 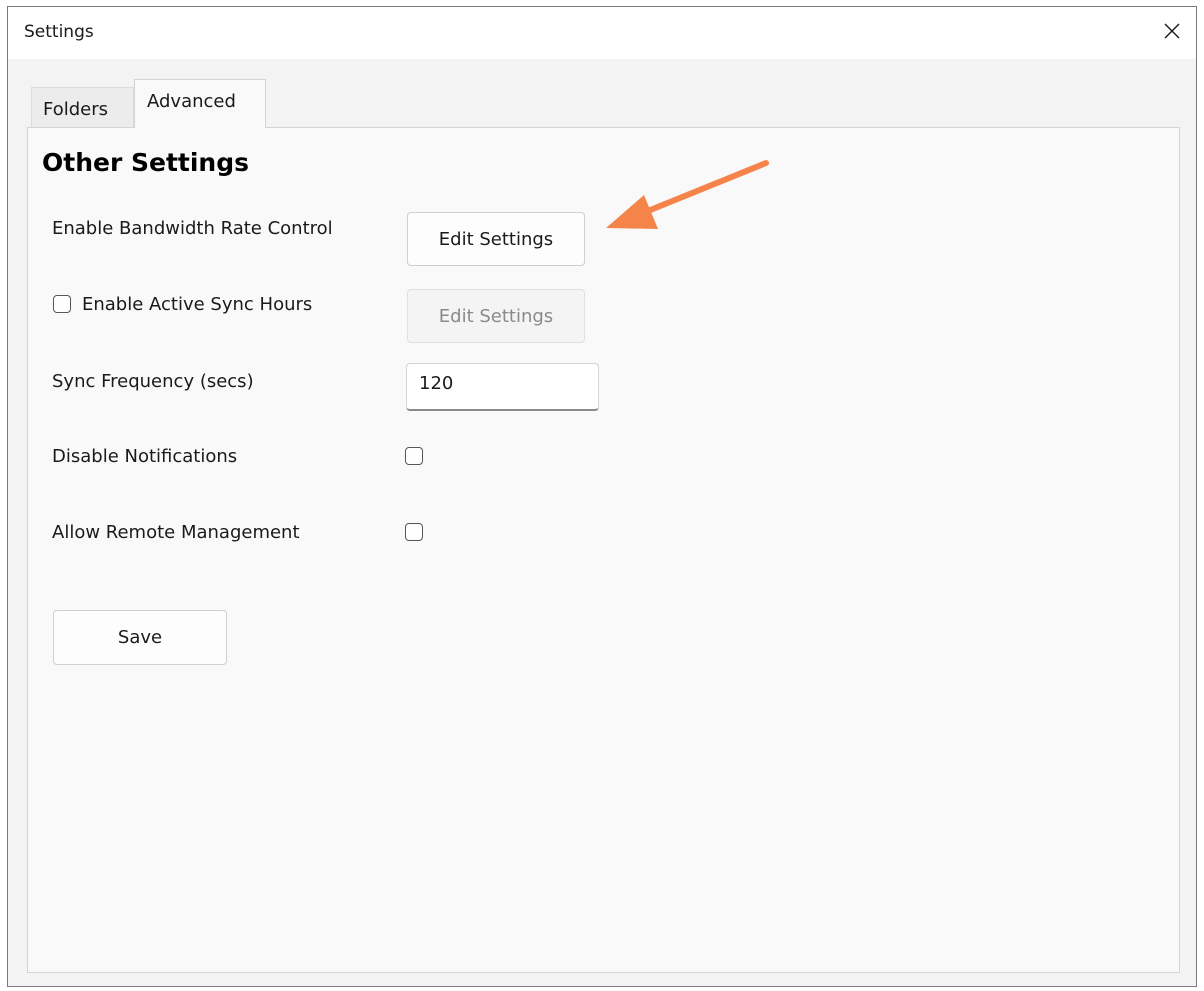 I want to click on bandwidth-edit-settings-button: Edit Settings, so click(x=496, y=239).